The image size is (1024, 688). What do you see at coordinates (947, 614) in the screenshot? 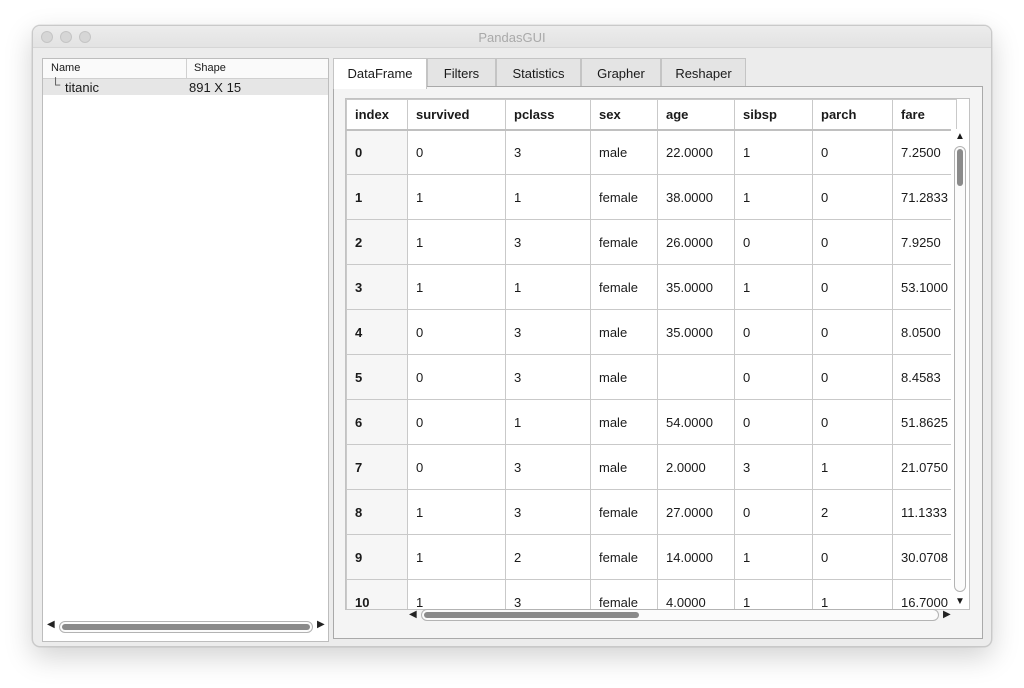
I see `grid-scroll-right-icon: ▶` at bounding box center [947, 614].